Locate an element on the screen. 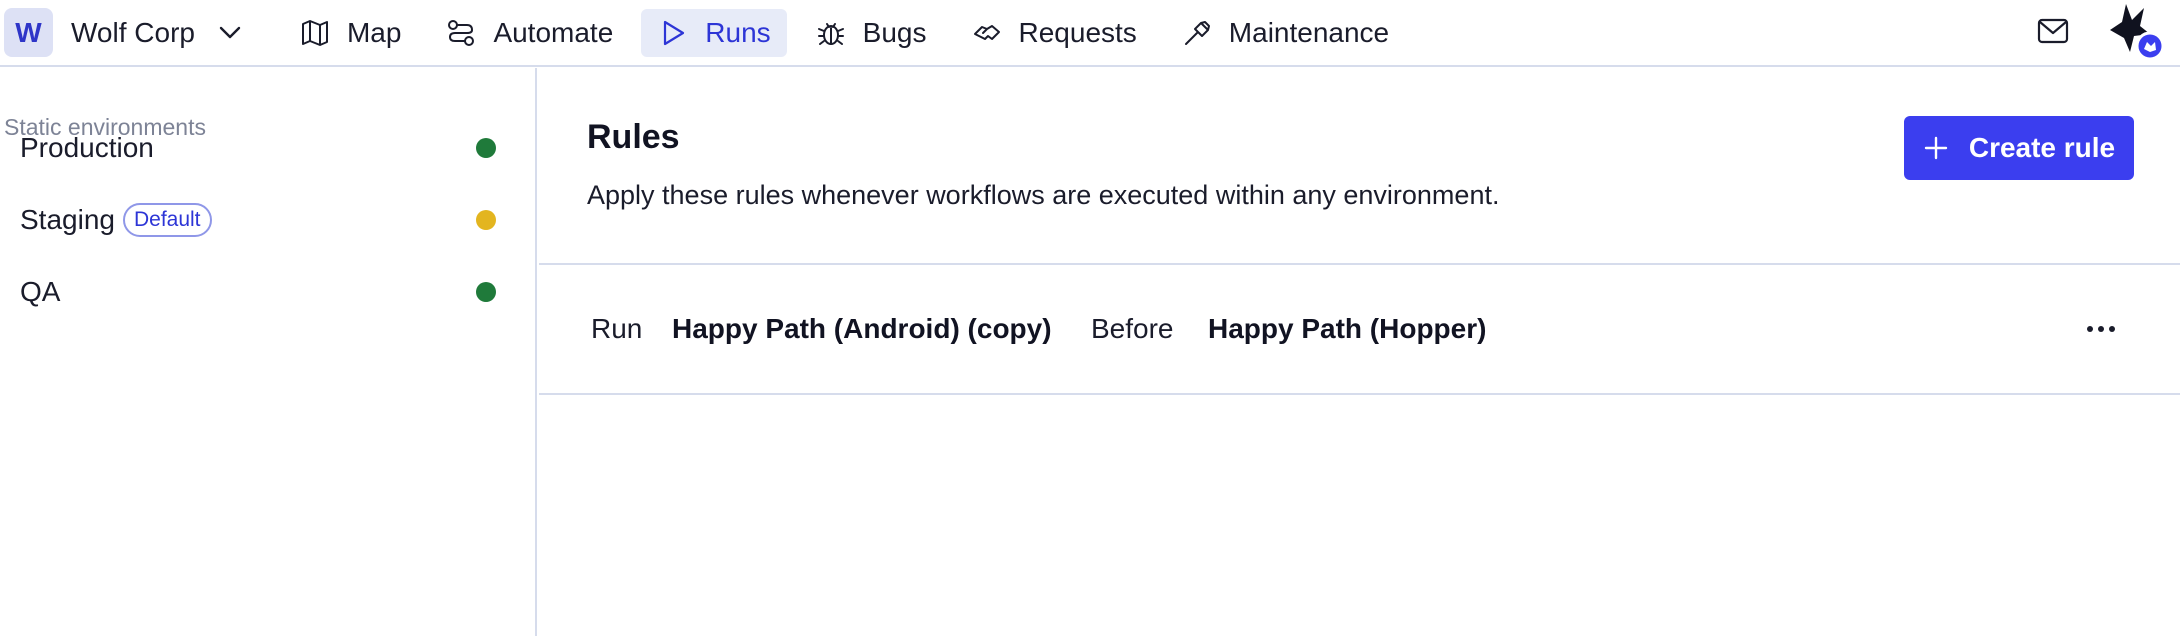 The image size is (2180, 636). default-badge: Default is located at coordinates (167, 220).